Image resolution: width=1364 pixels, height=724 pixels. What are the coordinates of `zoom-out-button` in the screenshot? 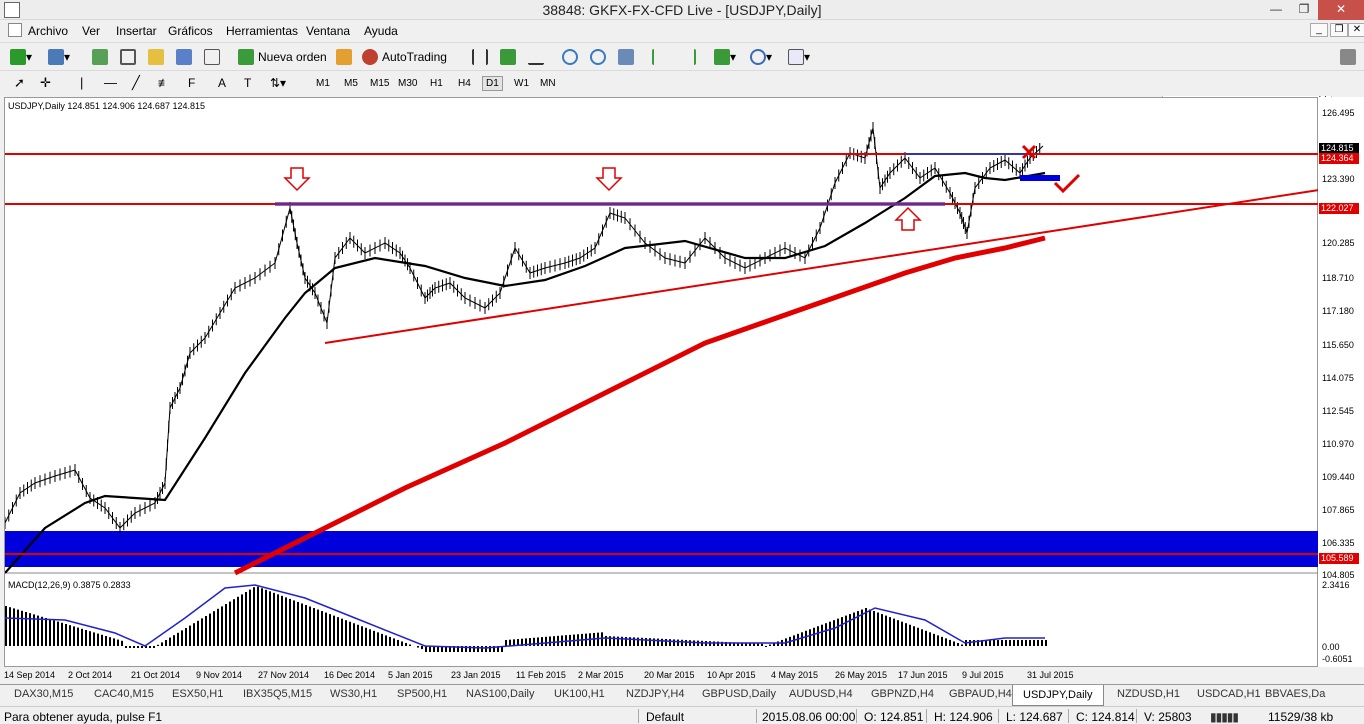 It's located at (598, 57).